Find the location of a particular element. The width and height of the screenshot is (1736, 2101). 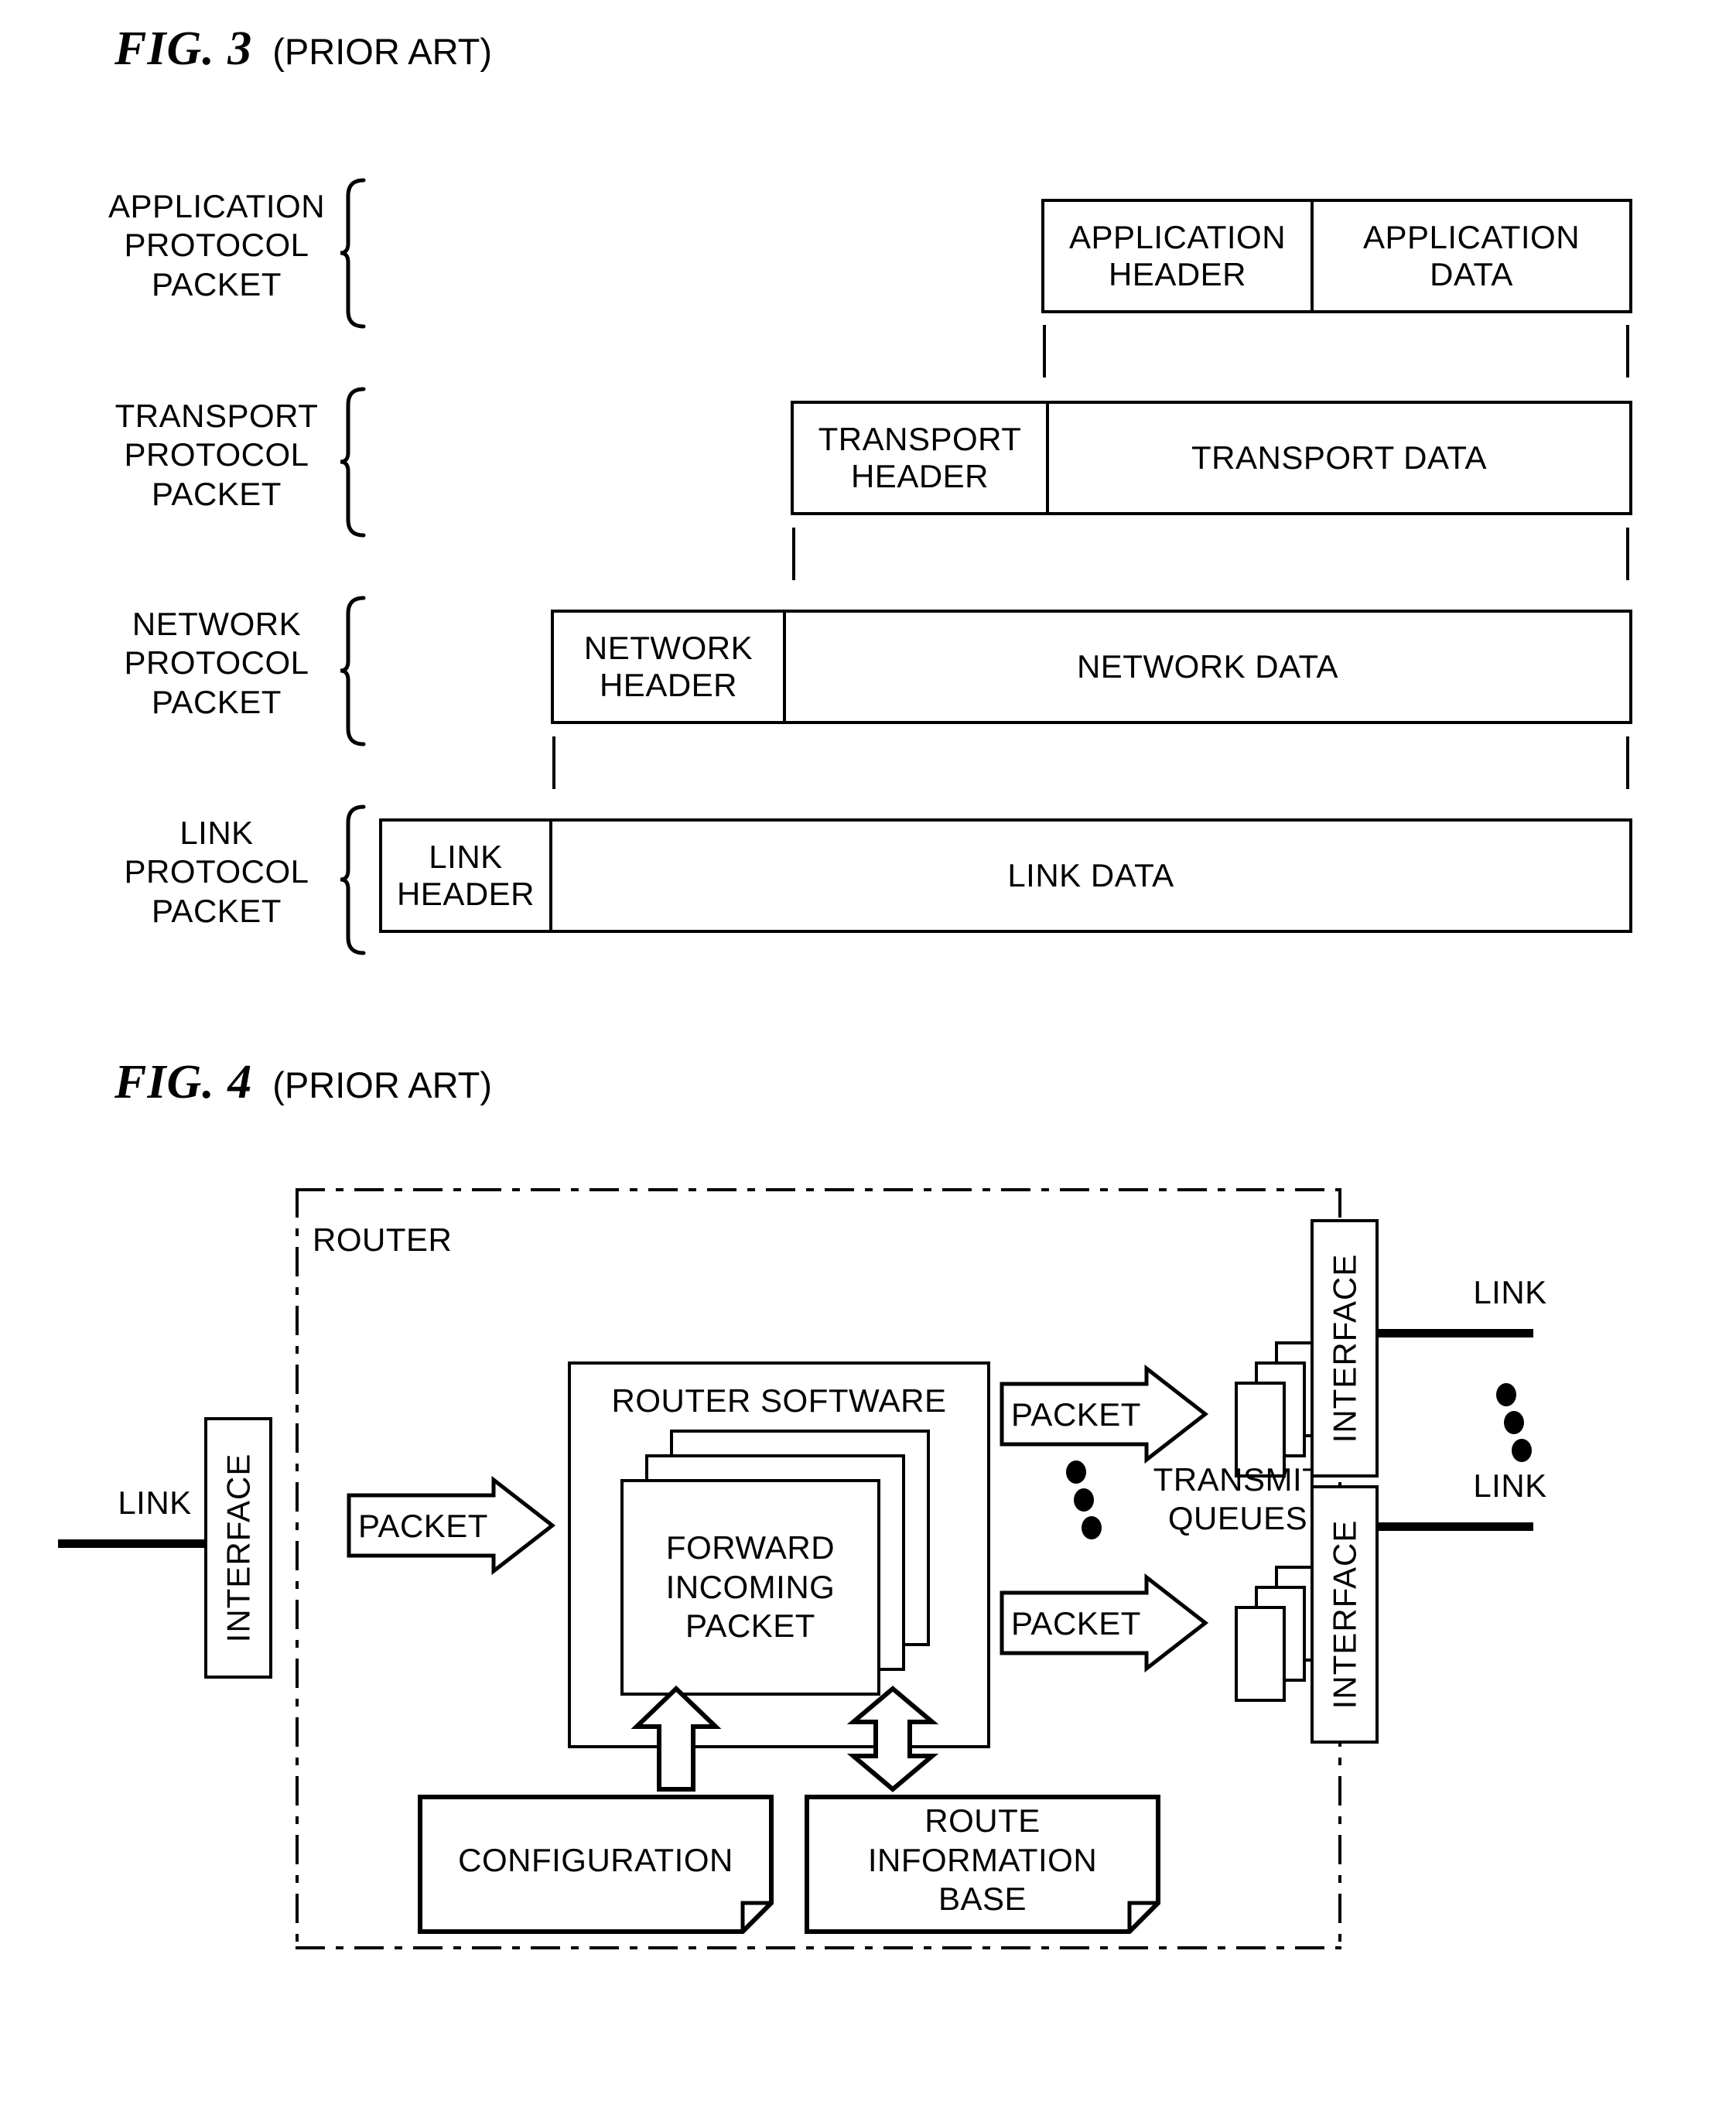

encapsulation-tick-network-left is located at coordinates (553, 762).